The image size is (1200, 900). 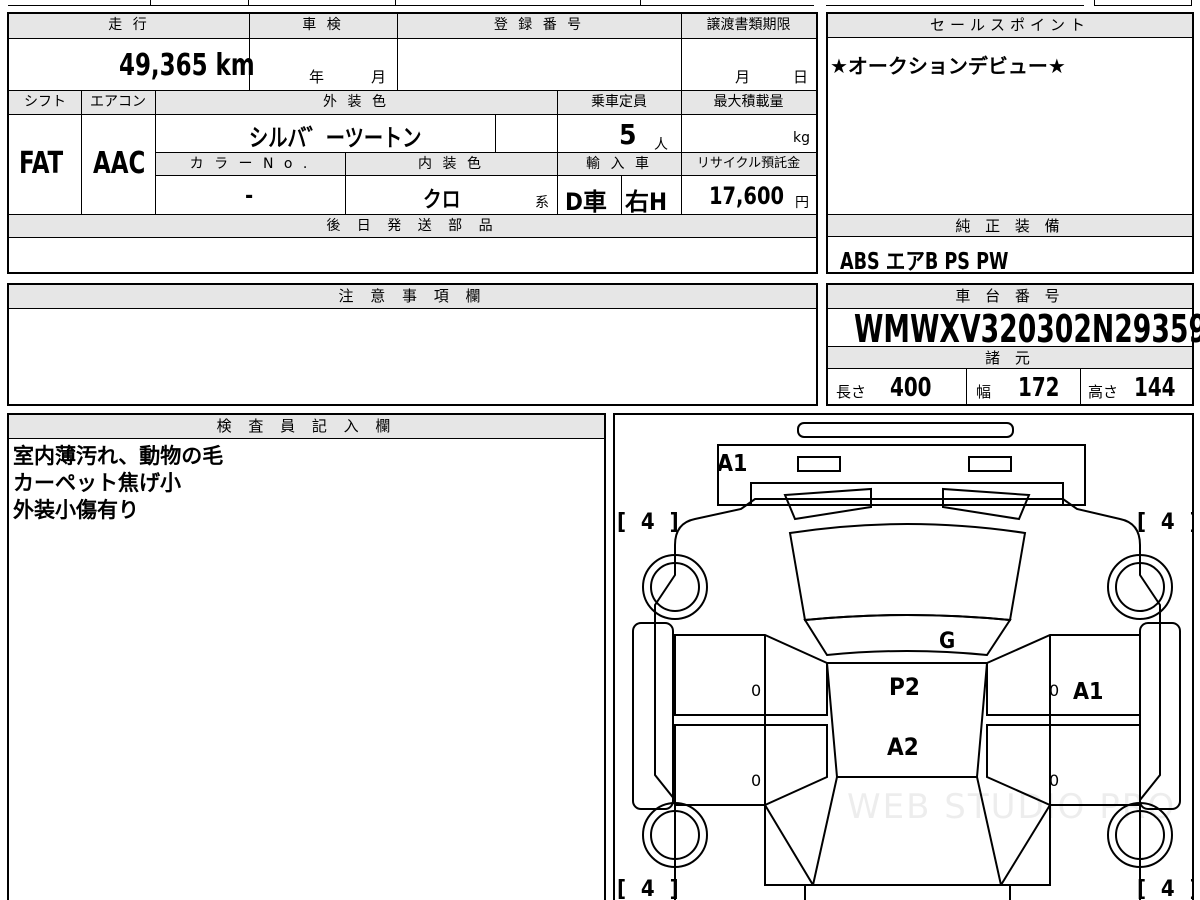 I want to click on mileage-value: 49,365 km, so click(x=187, y=65).